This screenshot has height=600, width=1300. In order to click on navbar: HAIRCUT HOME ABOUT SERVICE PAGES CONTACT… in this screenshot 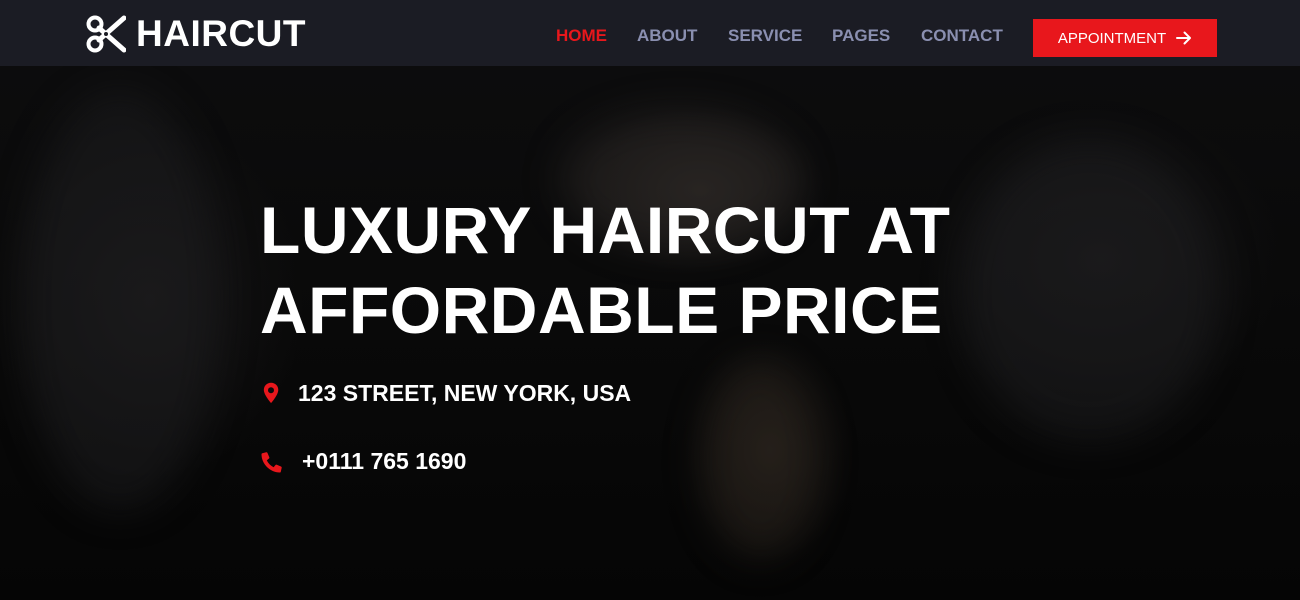, I will do `click(650, 33)`.